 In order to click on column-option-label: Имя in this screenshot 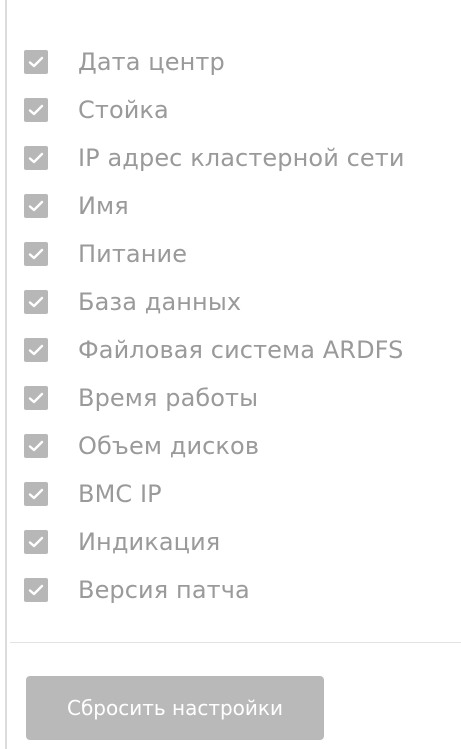, I will do `click(103, 206)`.